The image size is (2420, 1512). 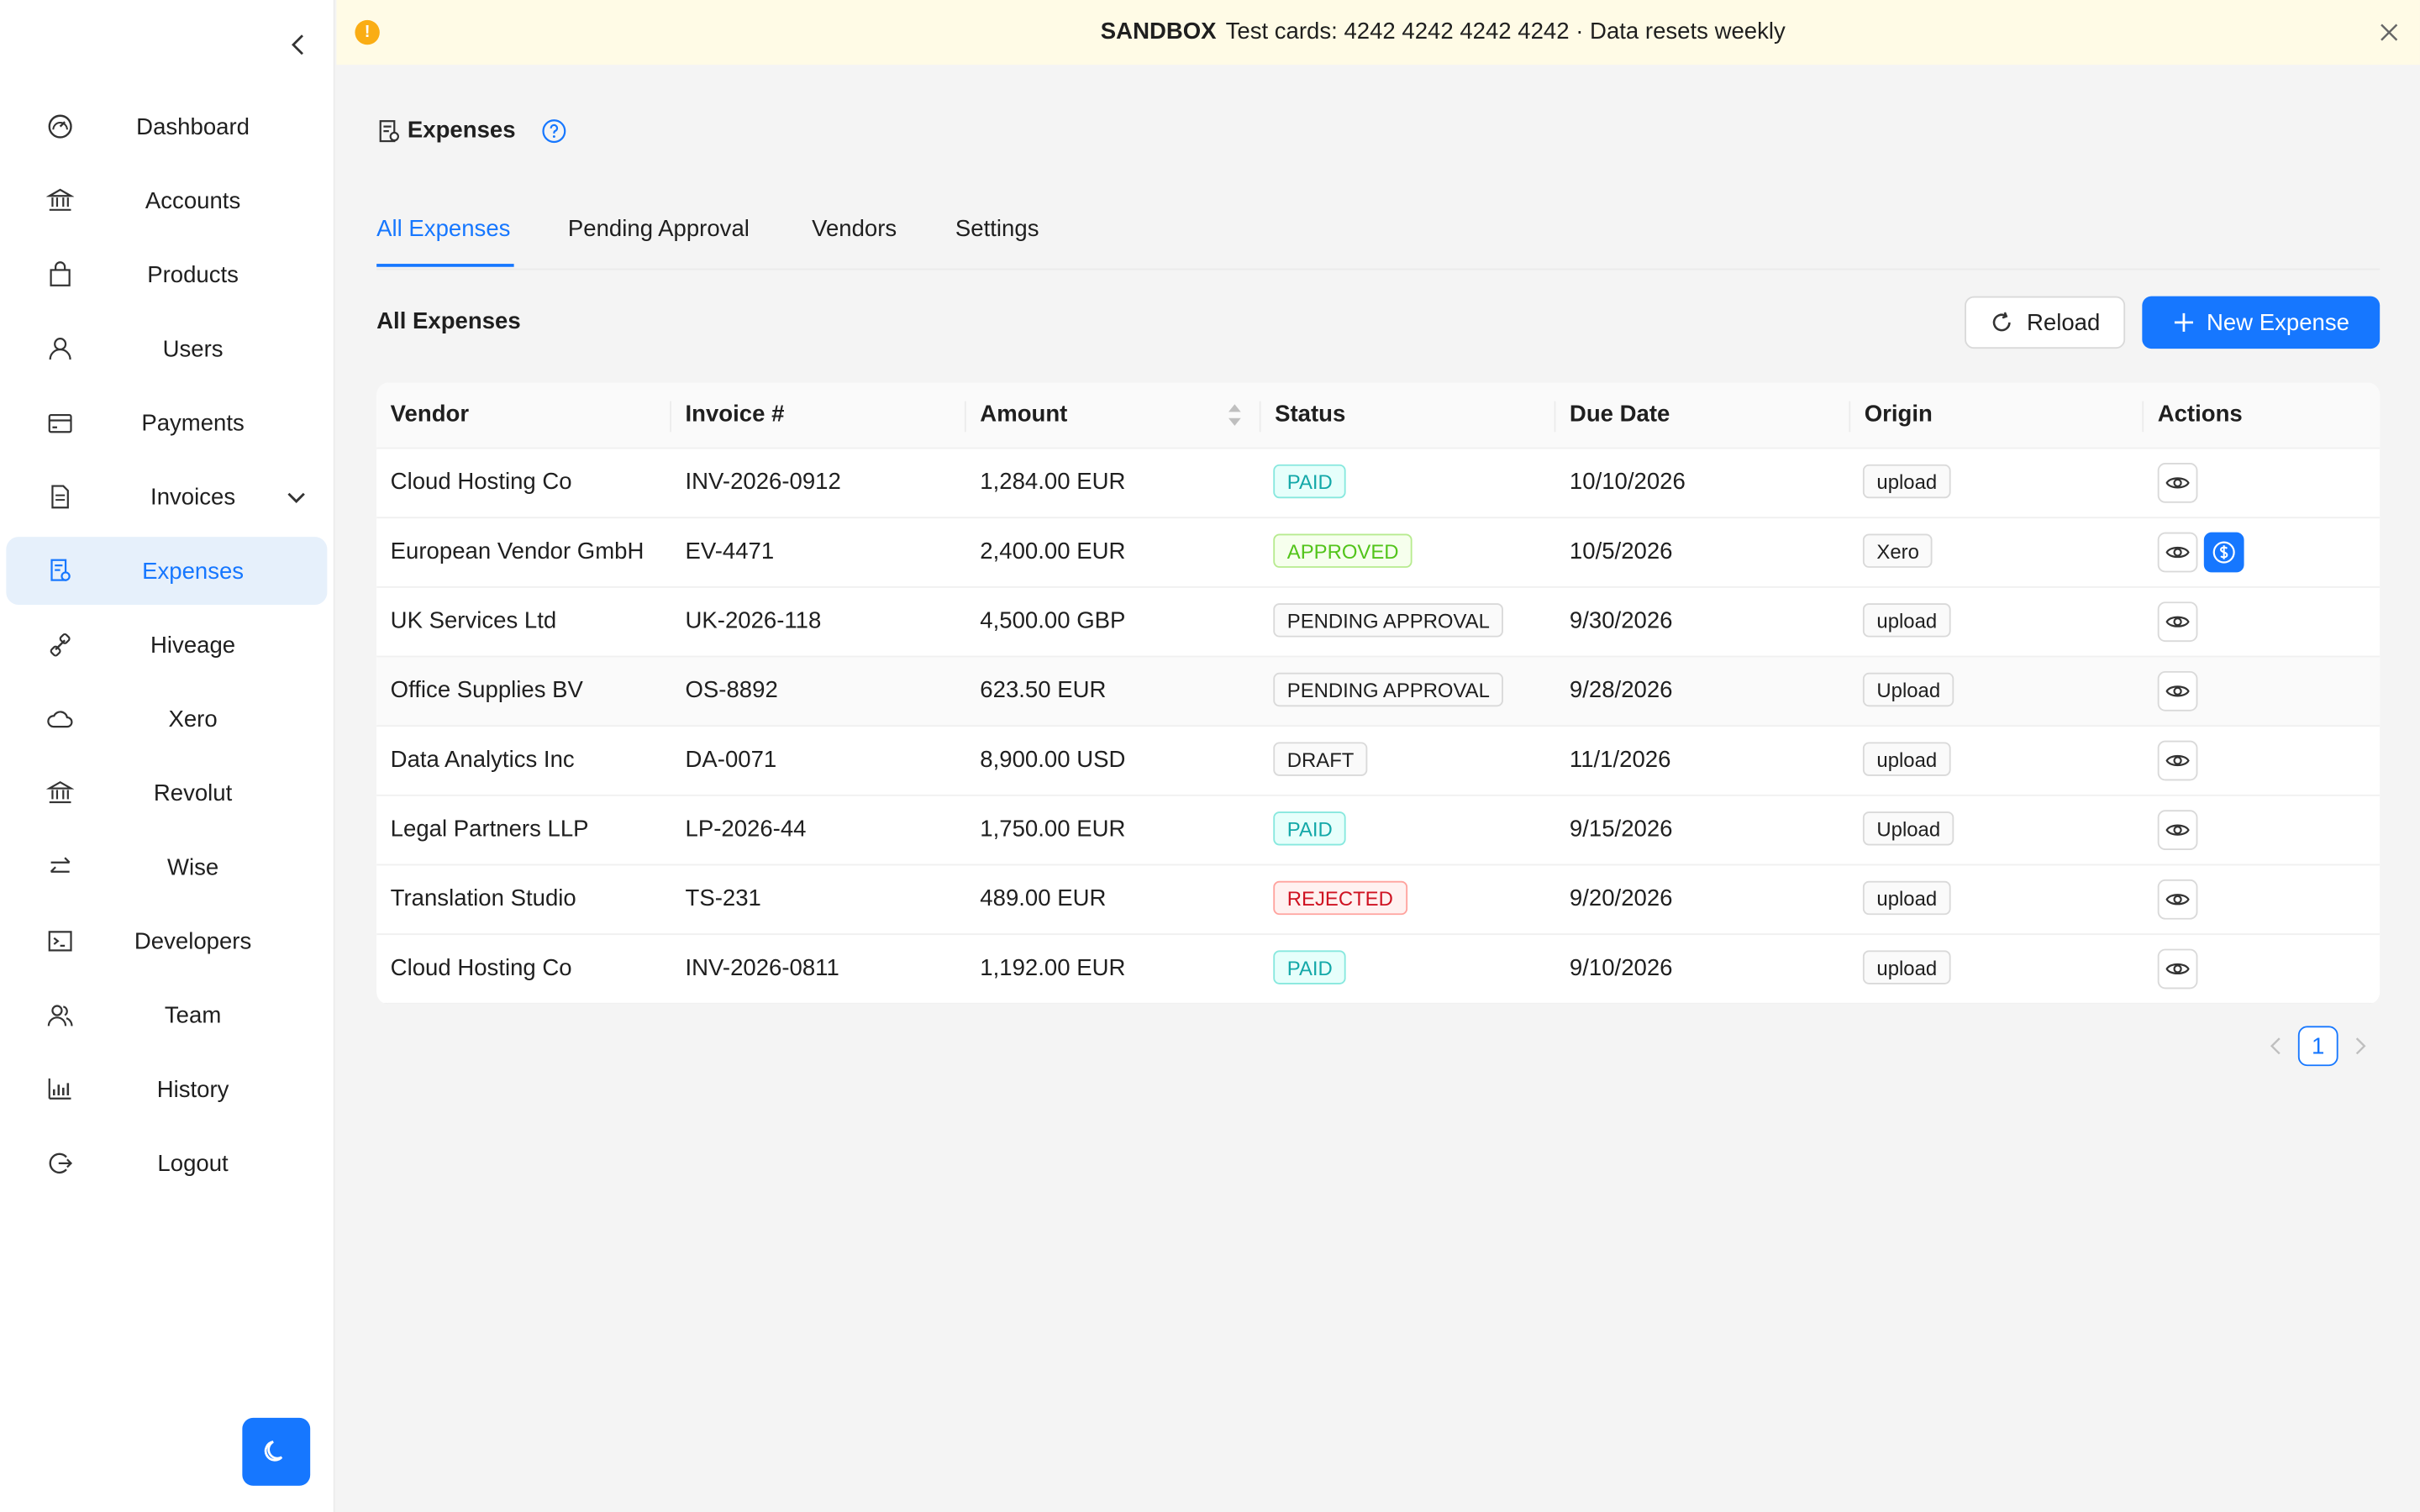 What do you see at coordinates (1053, 968) in the screenshot?
I see `amount-cell: 1,192.00 EUR` at bounding box center [1053, 968].